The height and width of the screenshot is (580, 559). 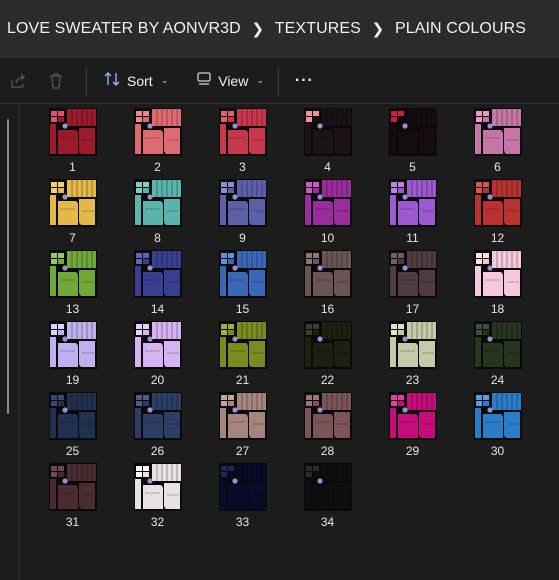 I want to click on file-item: 7, so click(x=72, y=214).